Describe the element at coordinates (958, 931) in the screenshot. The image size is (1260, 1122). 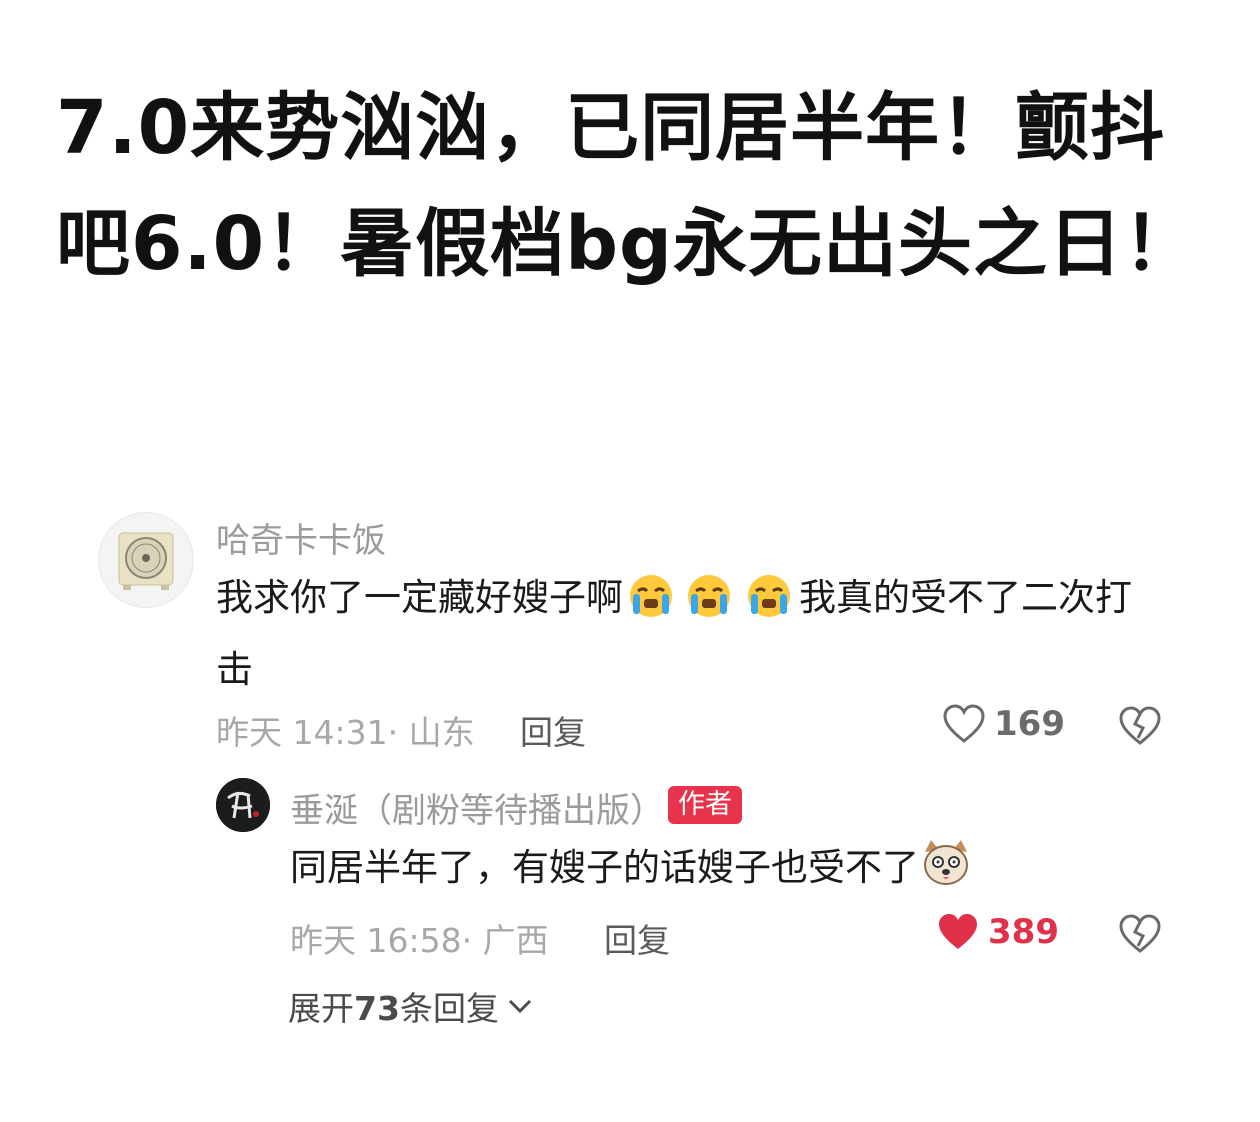
I see `heart-filled-icon` at that location.